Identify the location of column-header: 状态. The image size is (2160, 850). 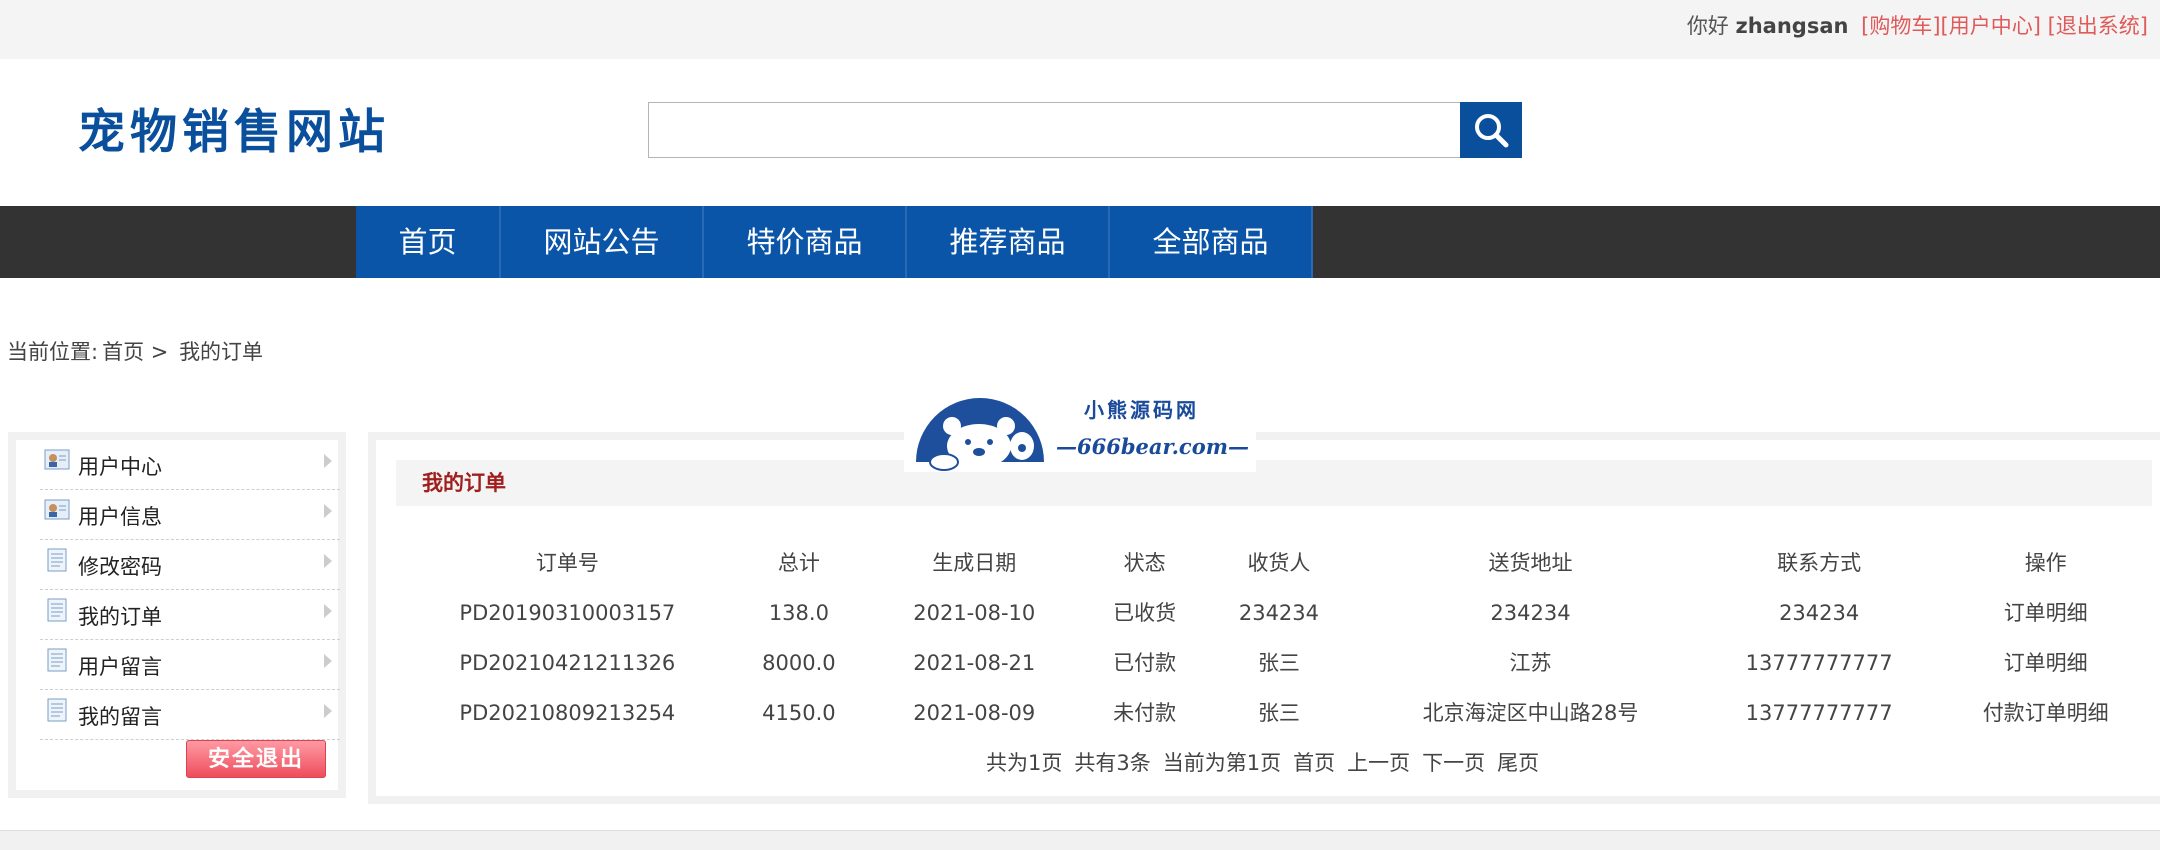
(1144, 563).